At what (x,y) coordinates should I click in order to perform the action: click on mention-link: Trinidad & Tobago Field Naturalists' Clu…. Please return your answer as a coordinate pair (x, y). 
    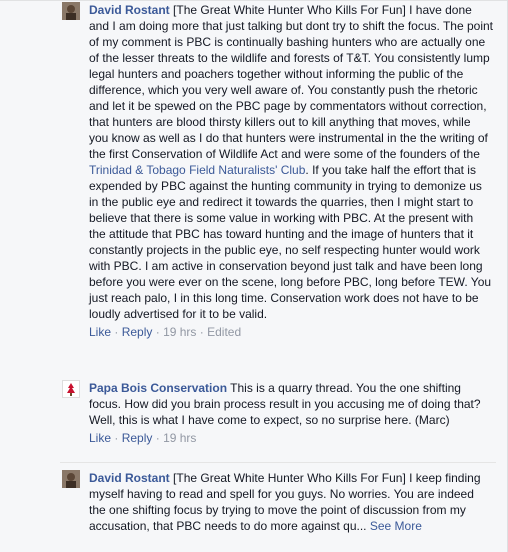
    Looking at the image, I should click on (197, 170).